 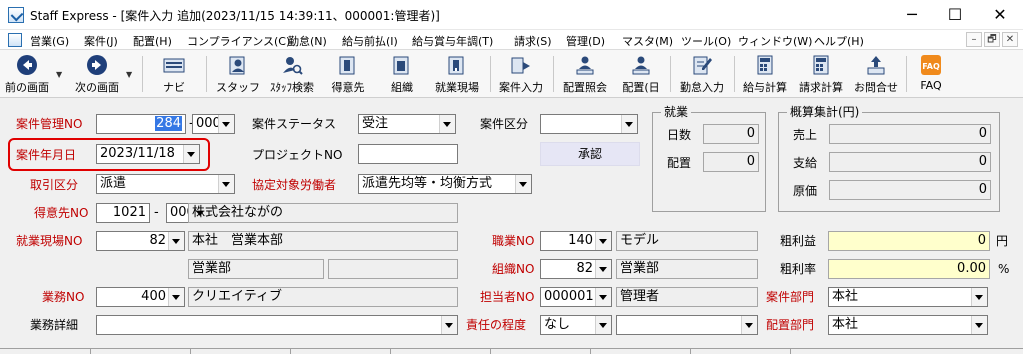 I want to click on customer-no-input: 1021, so click(x=123, y=213).